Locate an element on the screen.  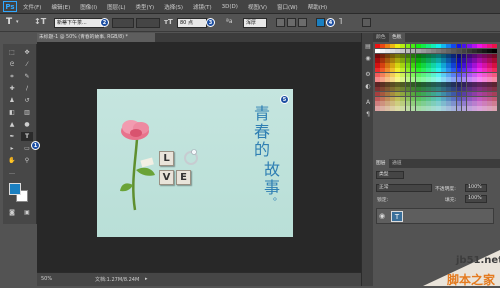
menu-window: 窗口(W) is located at coordinates (287, 7).